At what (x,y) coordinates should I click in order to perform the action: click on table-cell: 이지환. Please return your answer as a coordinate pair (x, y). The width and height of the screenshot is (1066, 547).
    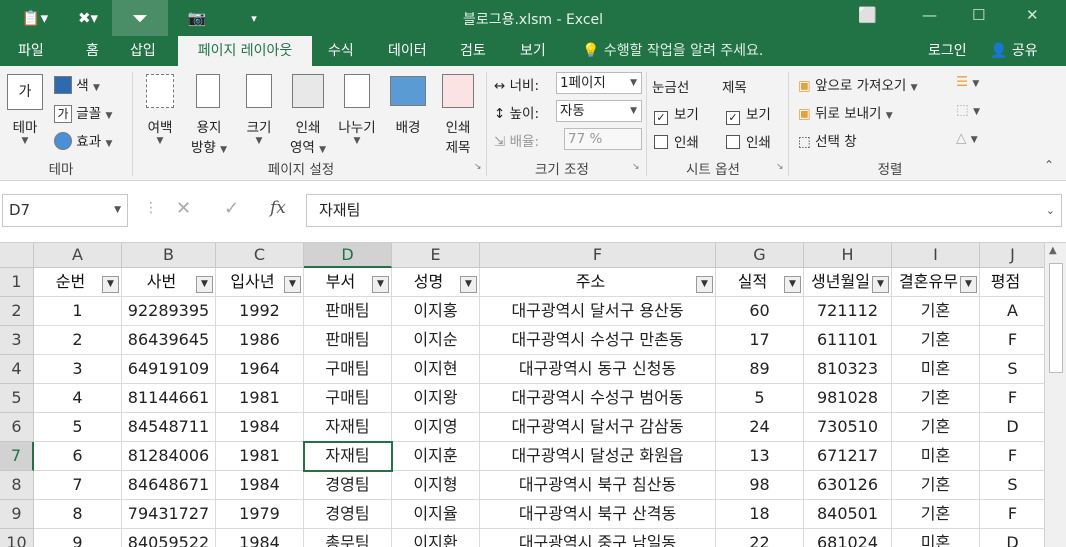
    Looking at the image, I should click on (436, 538).